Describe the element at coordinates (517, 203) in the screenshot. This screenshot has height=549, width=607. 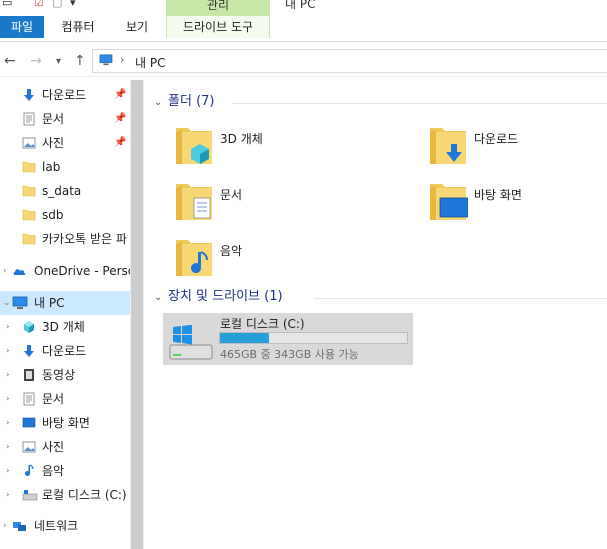
I see `folder-desktop: 바탕 화면` at that location.